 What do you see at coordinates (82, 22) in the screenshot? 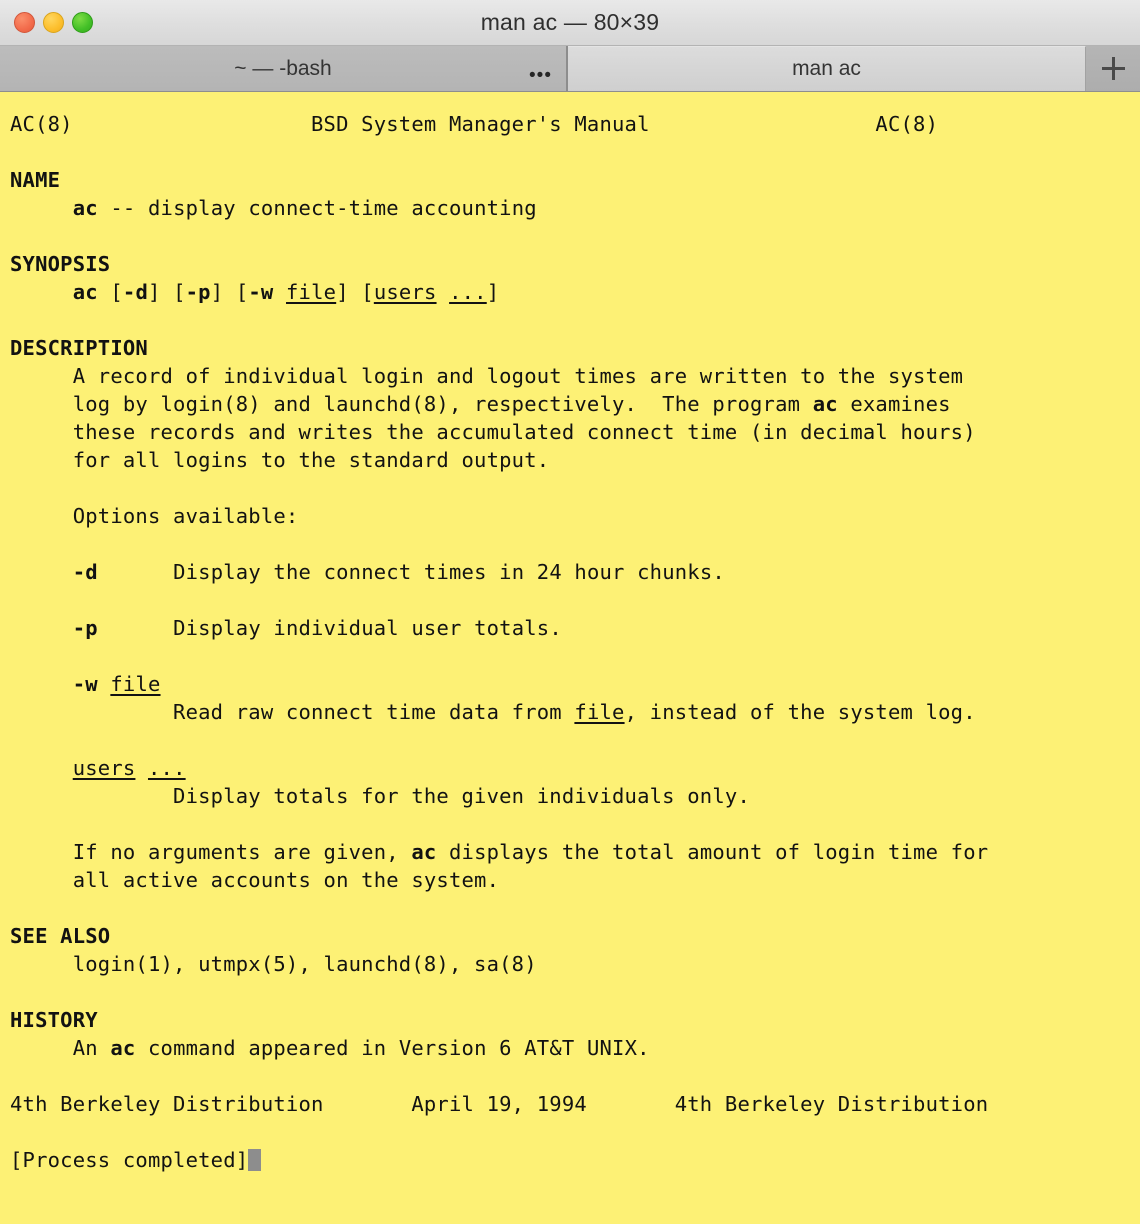
I see `maximize-button` at bounding box center [82, 22].